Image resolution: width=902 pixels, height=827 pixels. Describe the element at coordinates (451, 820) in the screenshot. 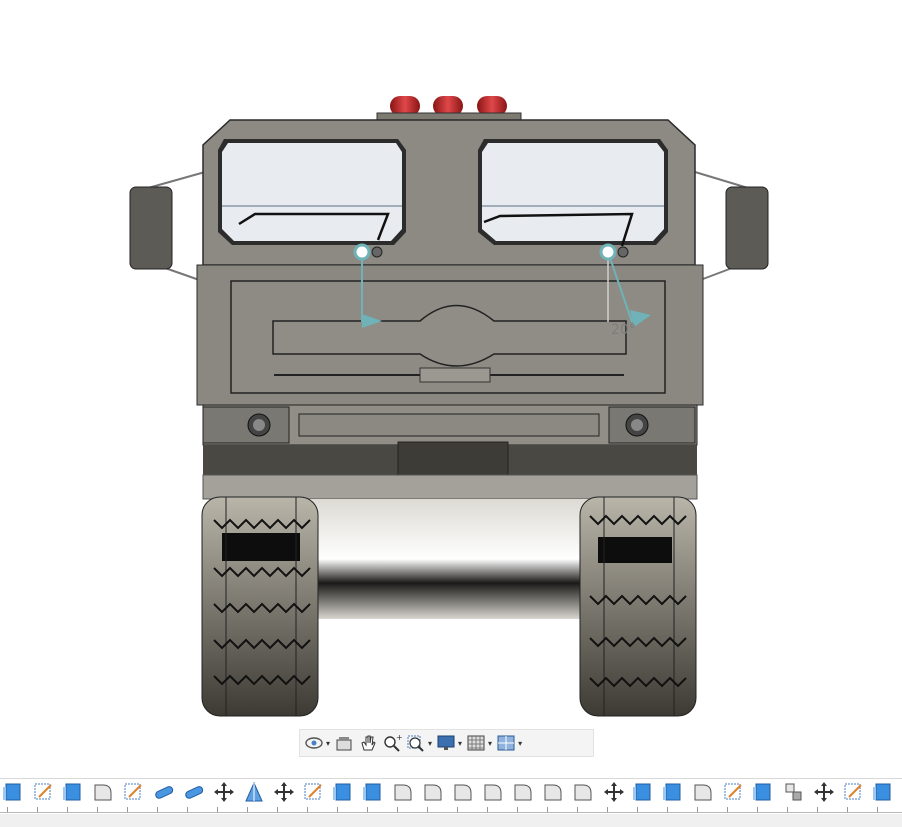

I see `status-bar` at that location.